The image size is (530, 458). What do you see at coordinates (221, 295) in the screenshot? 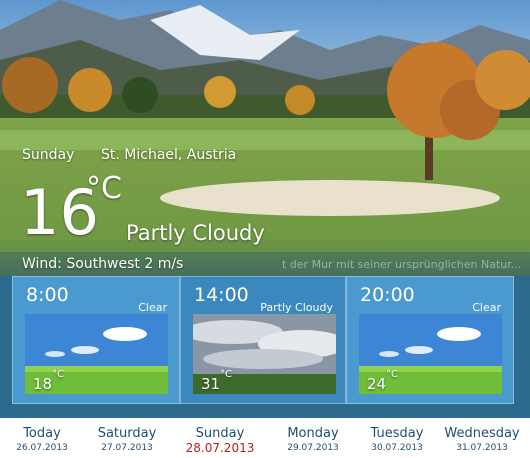
I see `forecast-time: 14:00` at bounding box center [221, 295].